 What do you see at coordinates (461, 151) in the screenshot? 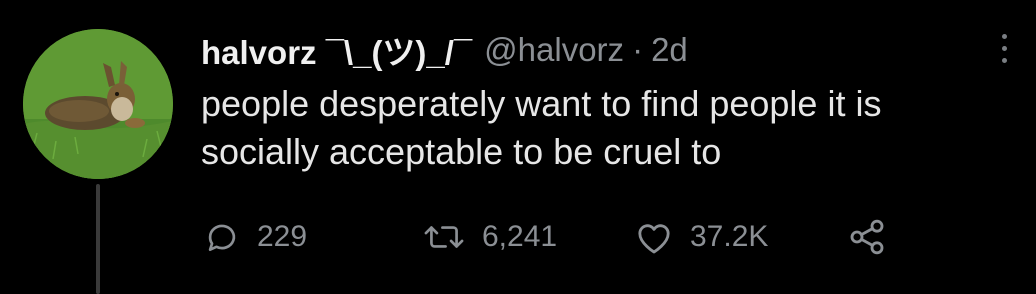
I see `tweet-text-line: socially acceptable to be cruel to` at bounding box center [461, 151].